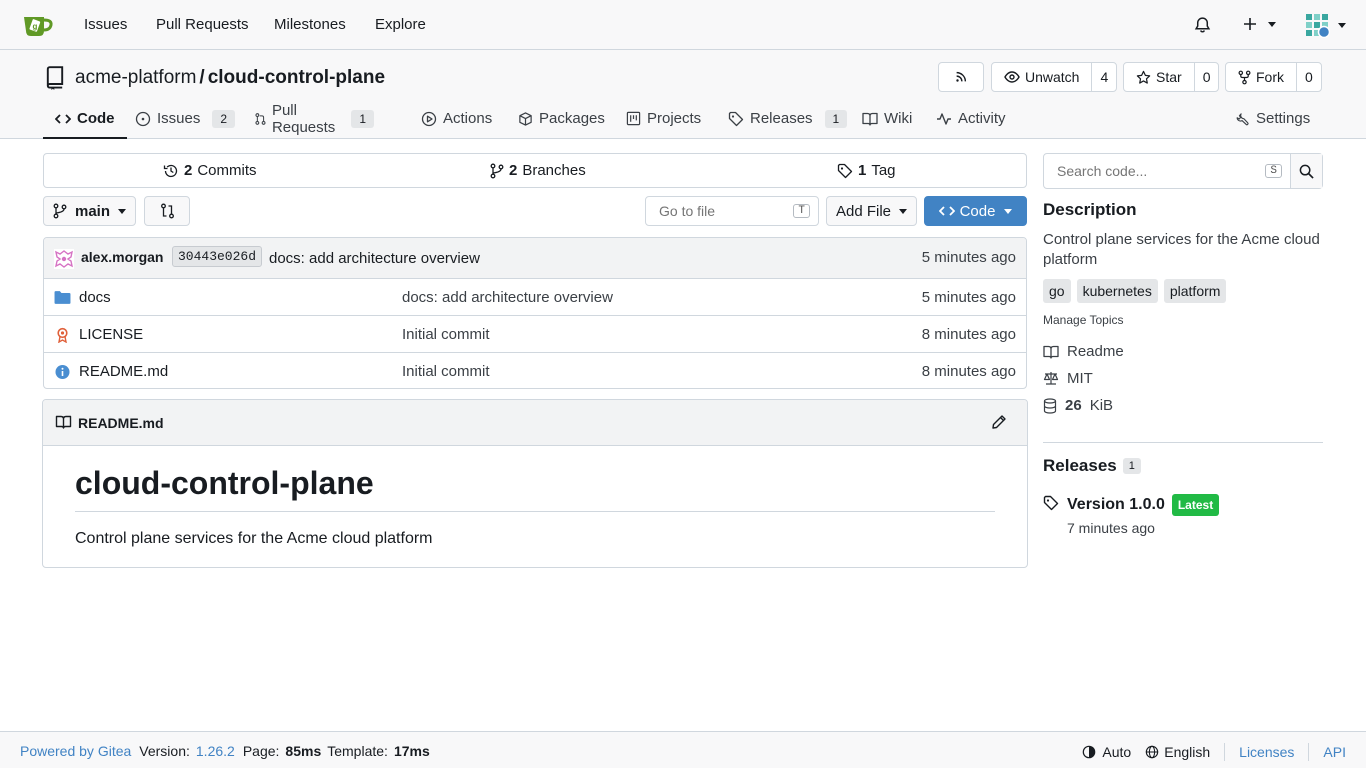  I want to click on tab-actions: Actions, so click(456, 119).